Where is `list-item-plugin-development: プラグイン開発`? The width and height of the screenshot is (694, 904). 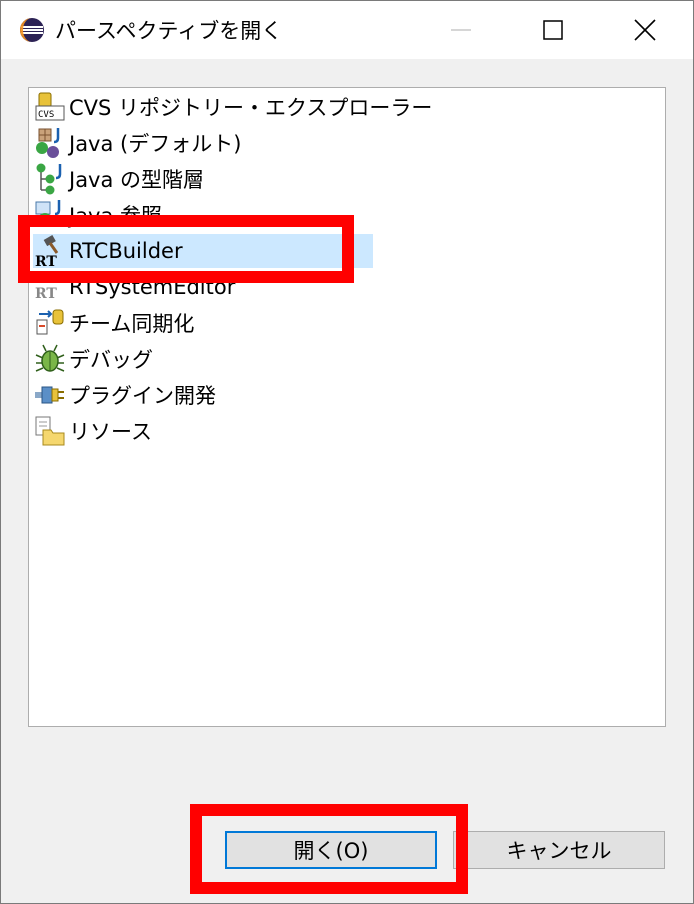
list-item-plugin-development: プラグイン開発 is located at coordinates (124, 395).